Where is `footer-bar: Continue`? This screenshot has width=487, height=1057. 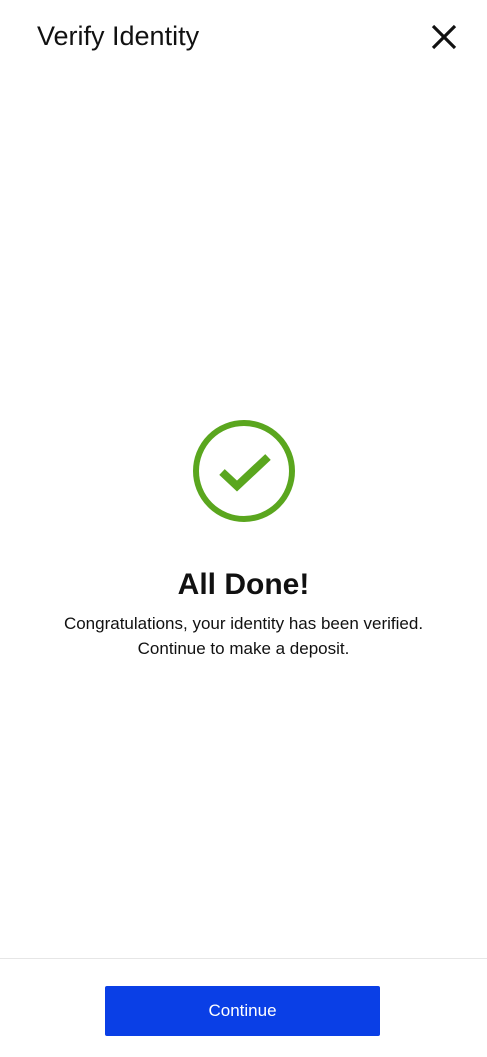 footer-bar: Continue is located at coordinates (243, 1007).